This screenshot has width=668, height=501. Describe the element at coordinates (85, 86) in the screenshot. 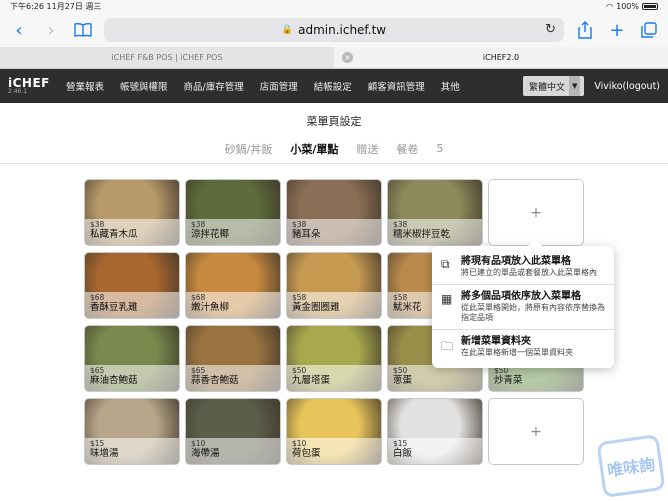

I see `menu-item-reports: 營業報表` at that location.